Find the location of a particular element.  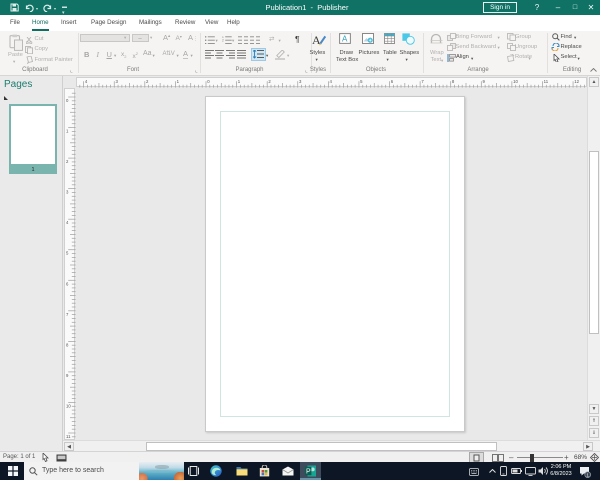

svg-text: P is located at coordinates (308, 472).